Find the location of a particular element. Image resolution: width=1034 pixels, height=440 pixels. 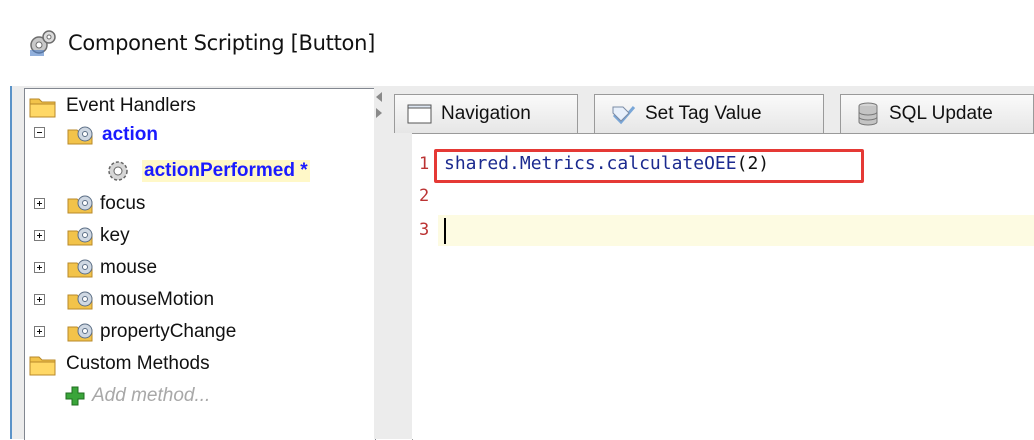

collapse-right-arrow-icon is located at coordinates (379, 113).